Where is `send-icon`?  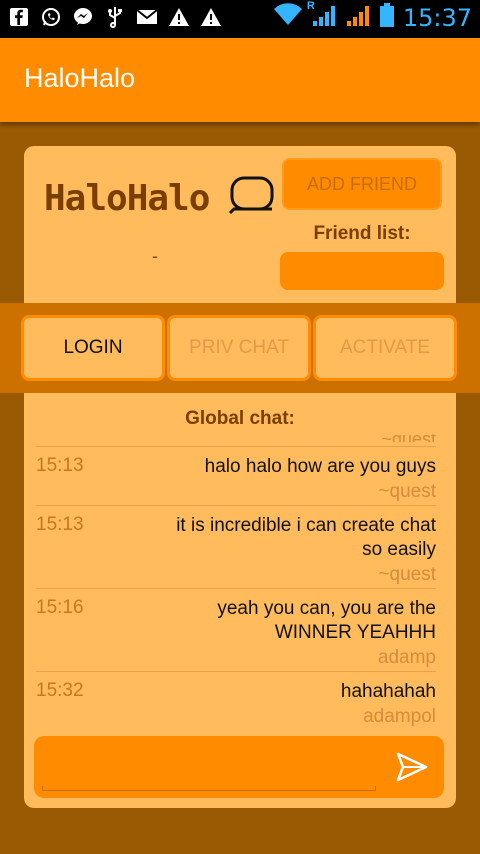 send-icon is located at coordinates (412, 767).